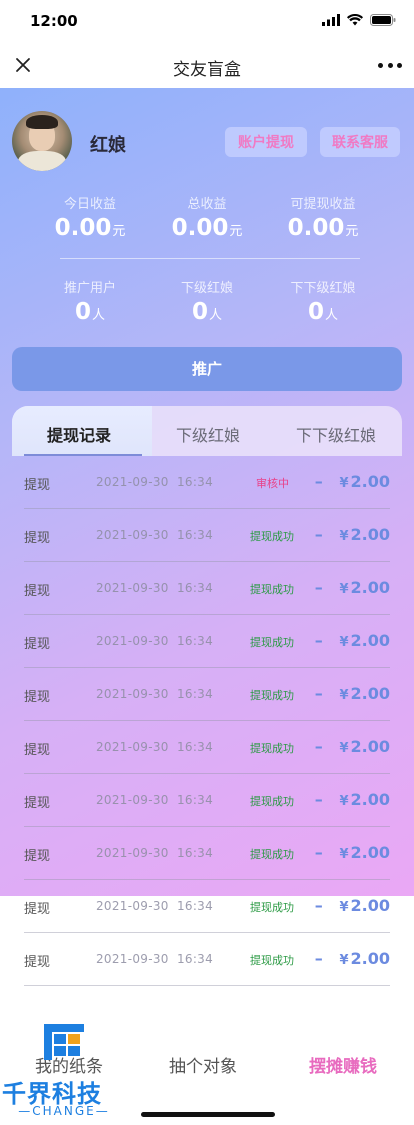 The image size is (414, 1125). Describe the element at coordinates (343, 1064) in the screenshot. I see `bottom-nav-stall-earn: 摆摊赚钱` at that location.